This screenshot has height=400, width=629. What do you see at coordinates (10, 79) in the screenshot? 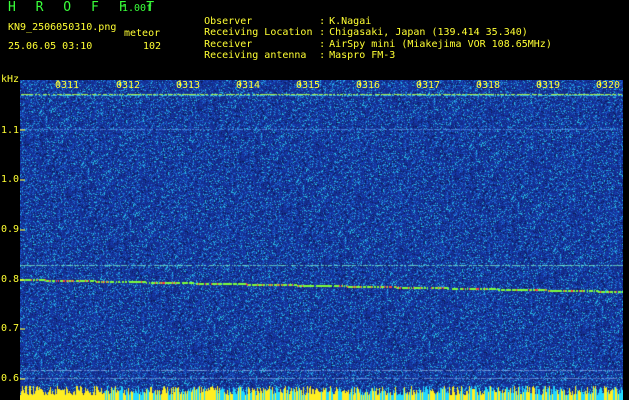
I see `y-axis-unit: kHz` at bounding box center [10, 79].